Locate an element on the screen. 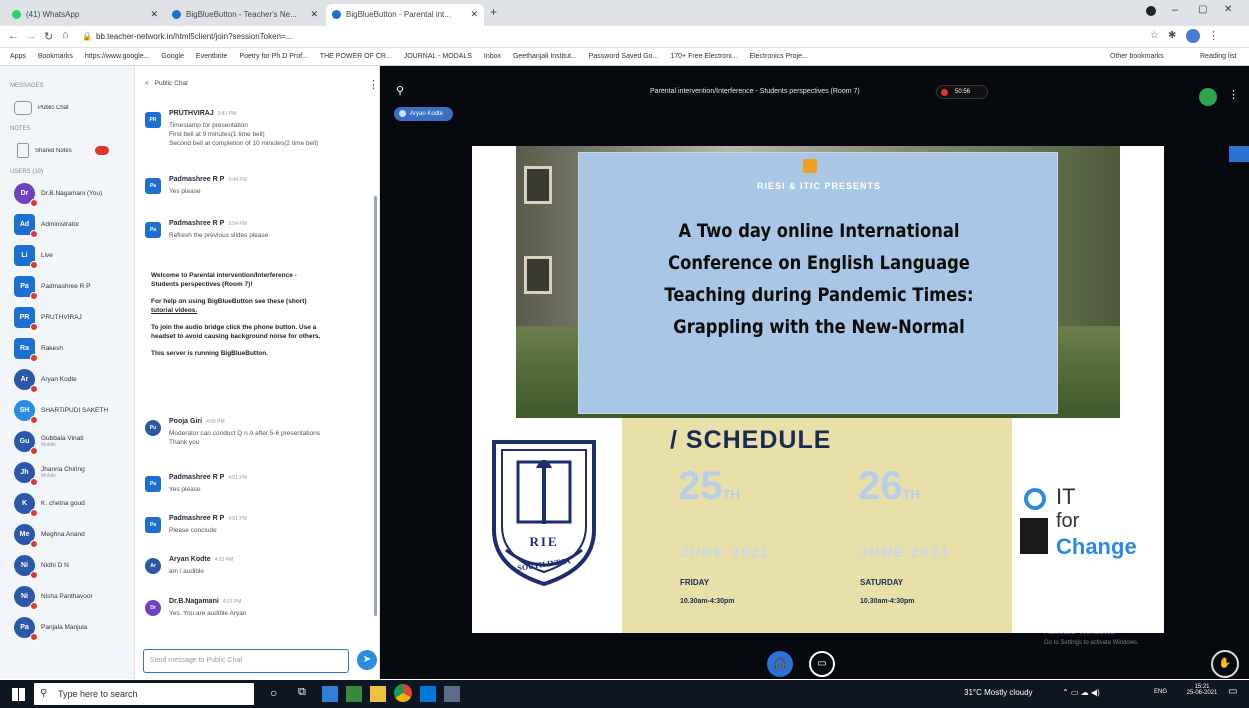 Image resolution: width=1249 pixels, height=708 pixels. user-name: PRUTHVIRAJ is located at coordinates (61, 317).